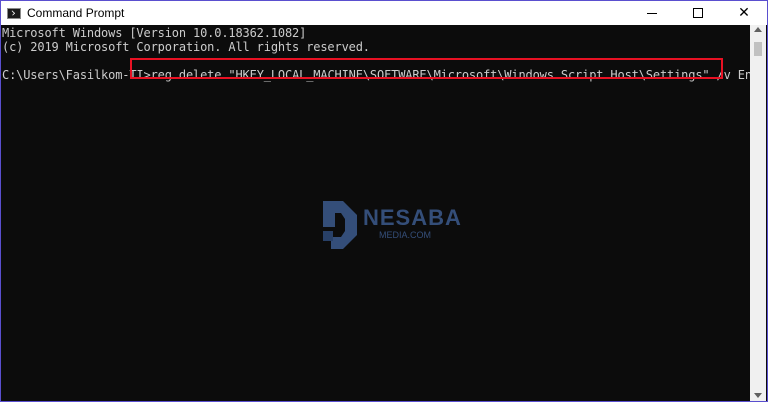 The image size is (768, 402). I want to click on minimize-button, so click(652, 13).